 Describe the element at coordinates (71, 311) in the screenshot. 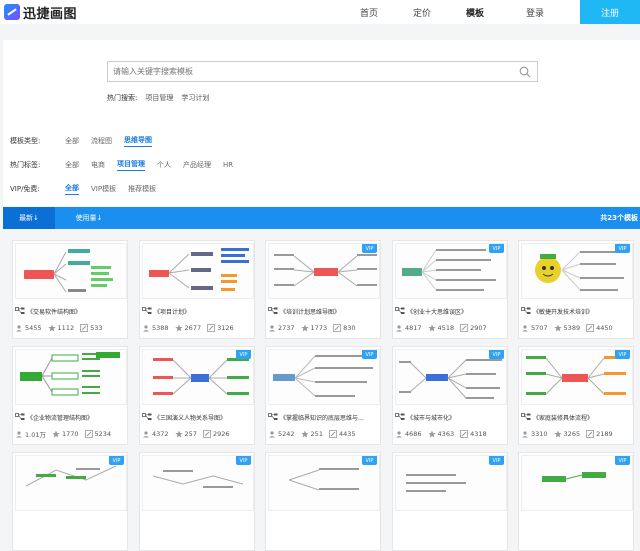

I see `template-title: 《交易软件结构图》` at that location.